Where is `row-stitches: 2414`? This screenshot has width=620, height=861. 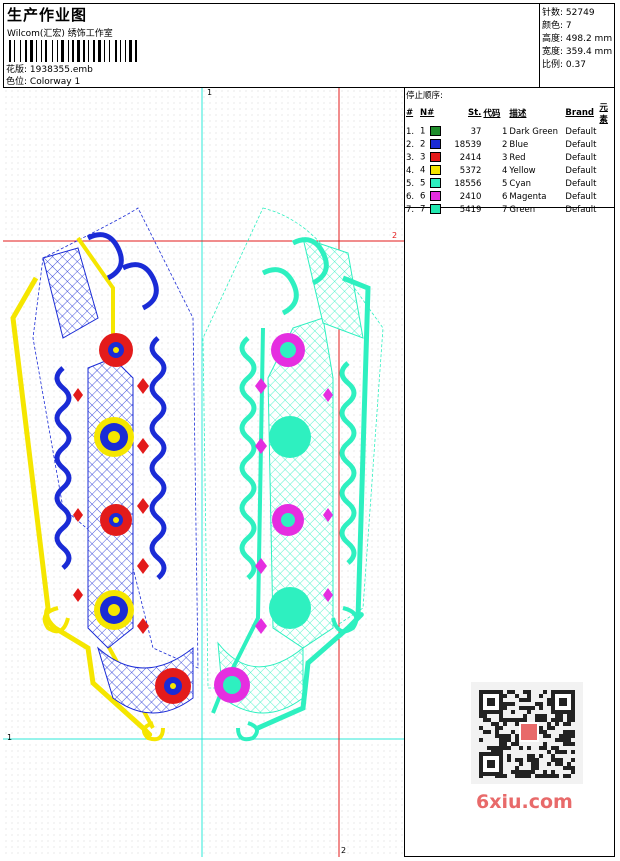 row-stitches: 2414 is located at coordinates (470, 157).